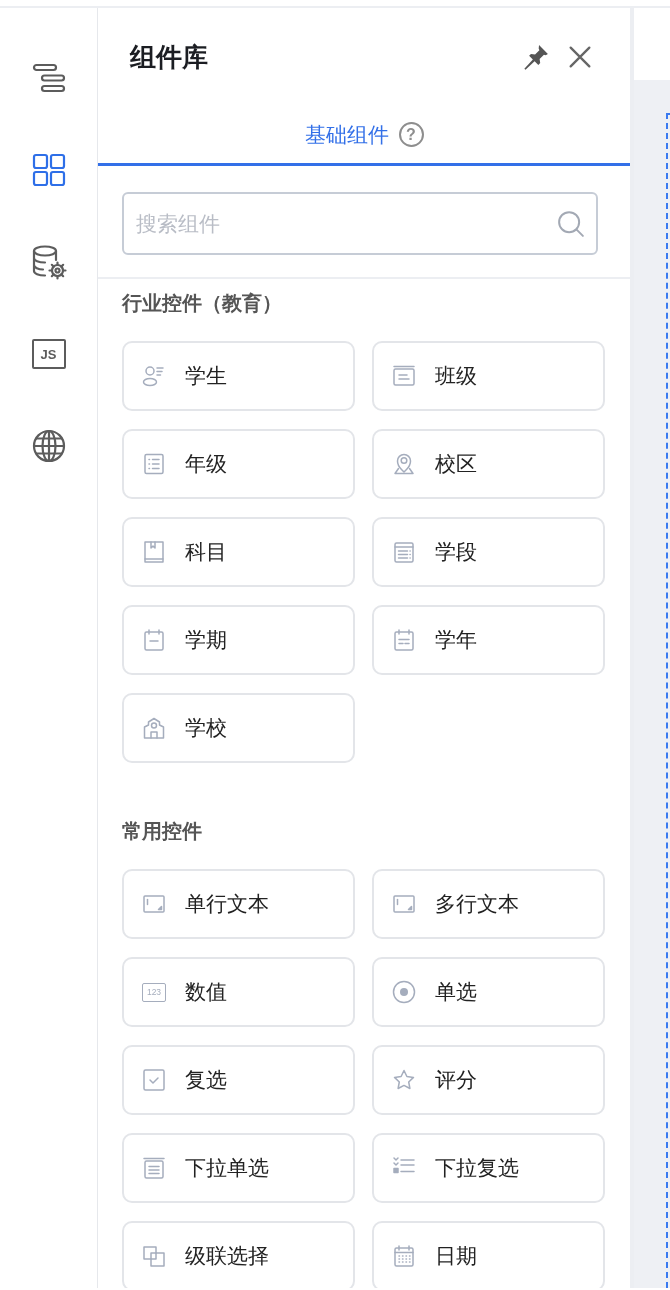 This screenshot has width=670, height=1290. What do you see at coordinates (48, 262) in the screenshot?
I see `database-gear-icon` at bounding box center [48, 262].